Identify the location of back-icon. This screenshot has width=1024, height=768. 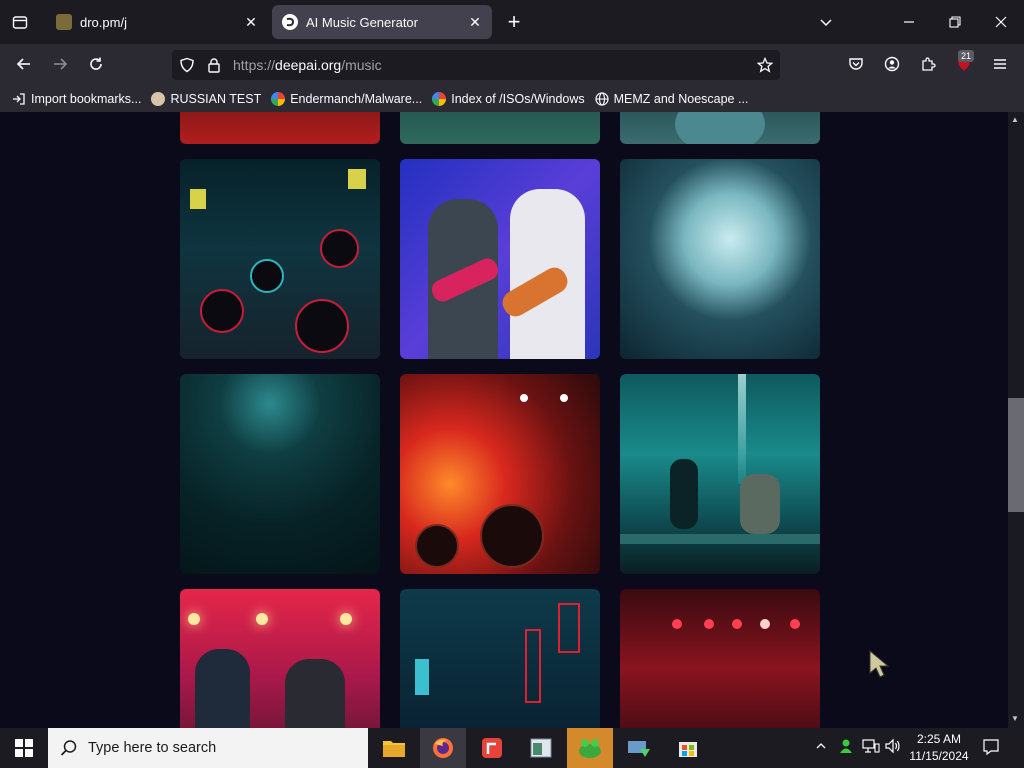
(24, 64).